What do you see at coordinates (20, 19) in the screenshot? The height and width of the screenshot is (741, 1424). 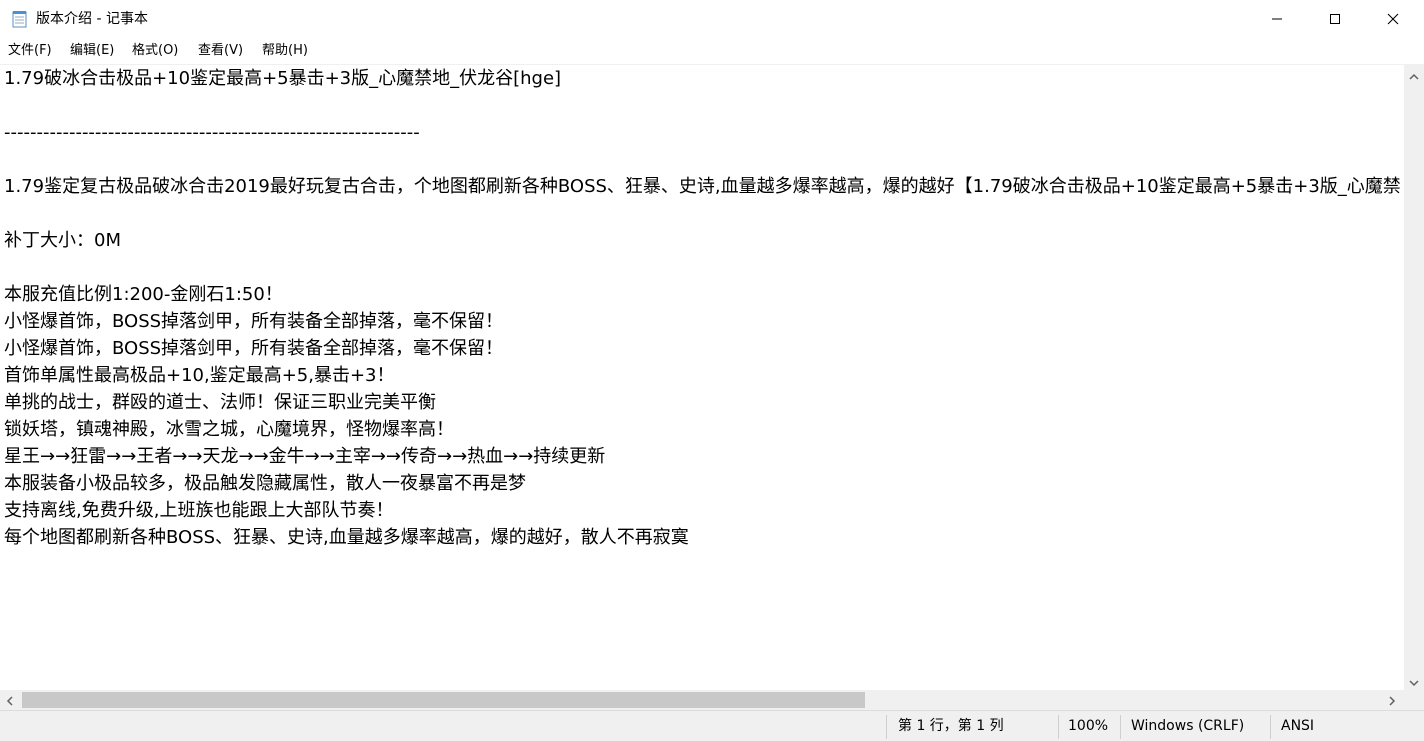 I see `notepad-icon` at bounding box center [20, 19].